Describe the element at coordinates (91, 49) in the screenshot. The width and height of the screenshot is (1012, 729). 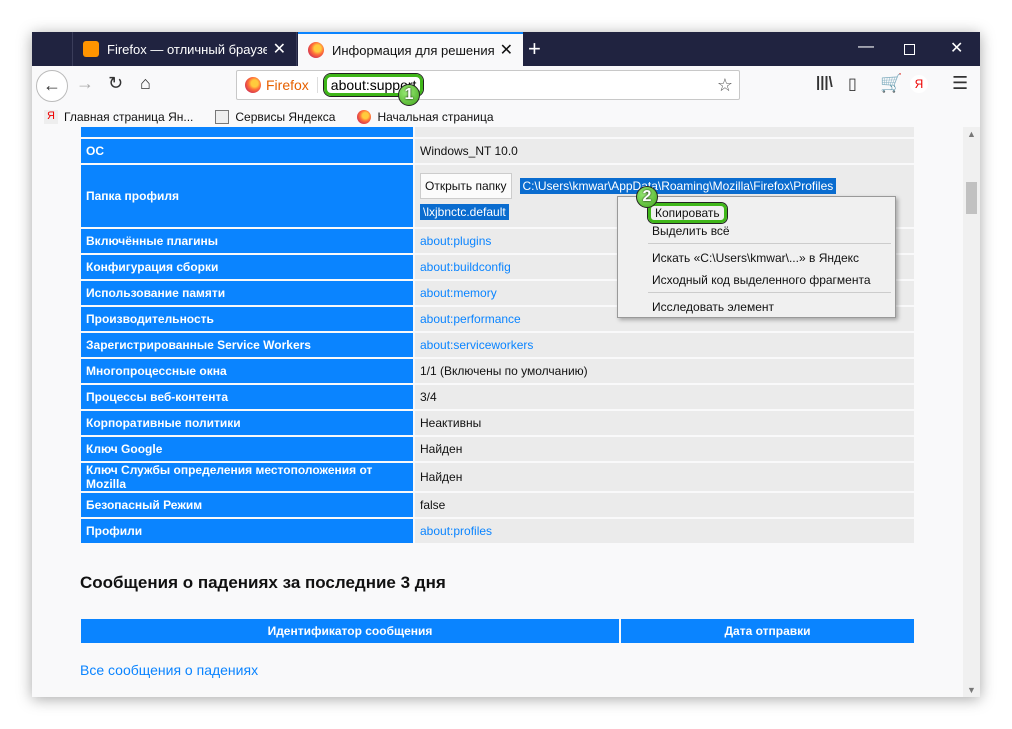
I see `firefox-fox-icon` at that location.